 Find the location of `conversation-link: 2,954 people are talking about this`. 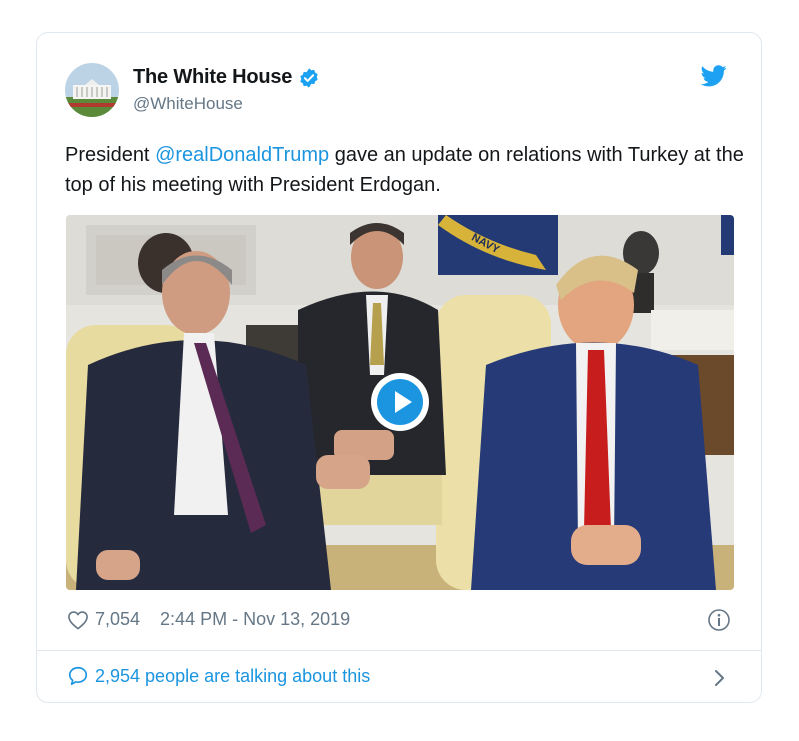

conversation-link: 2,954 people are talking about this is located at coordinates (218, 676).